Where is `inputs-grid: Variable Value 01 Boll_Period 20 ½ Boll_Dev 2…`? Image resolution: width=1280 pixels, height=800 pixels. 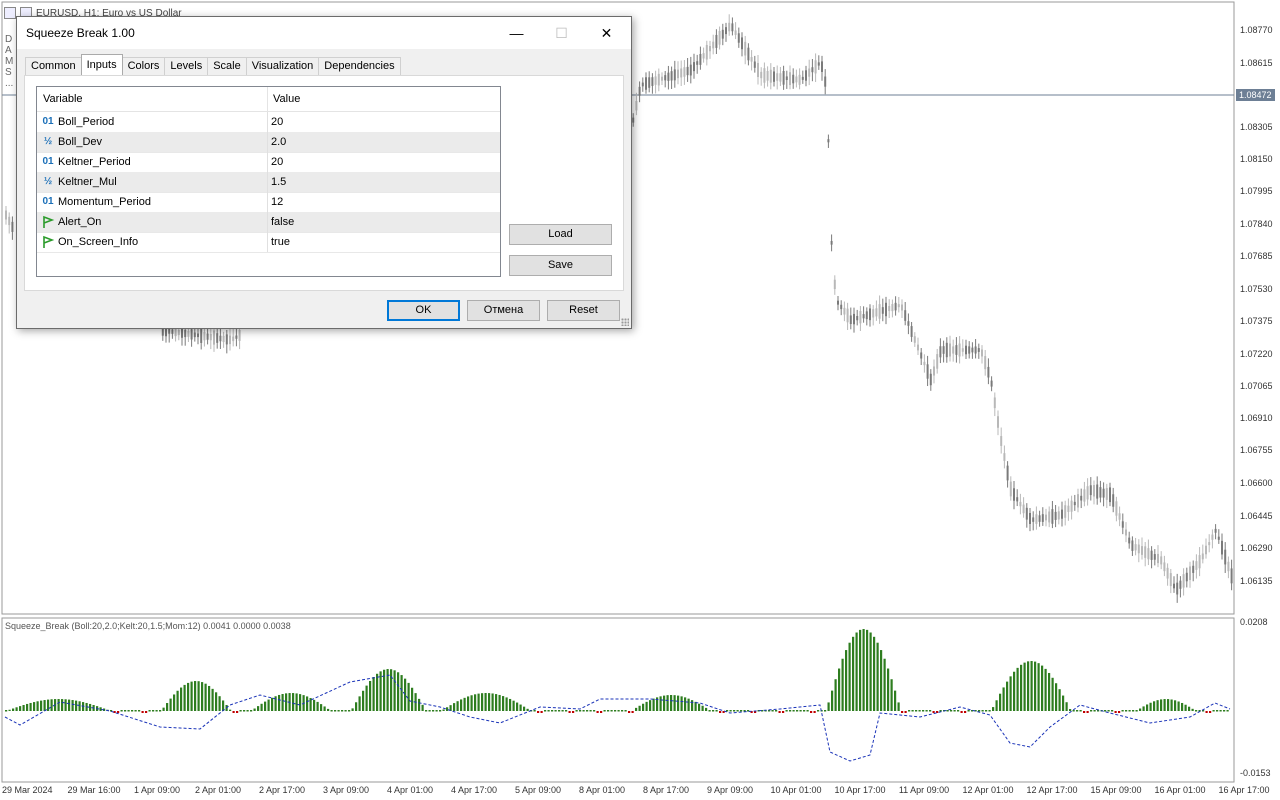 inputs-grid: Variable Value 01 Boll_Period 20 ½ Boll_Dev 2… is located at coordinates (268, 181).